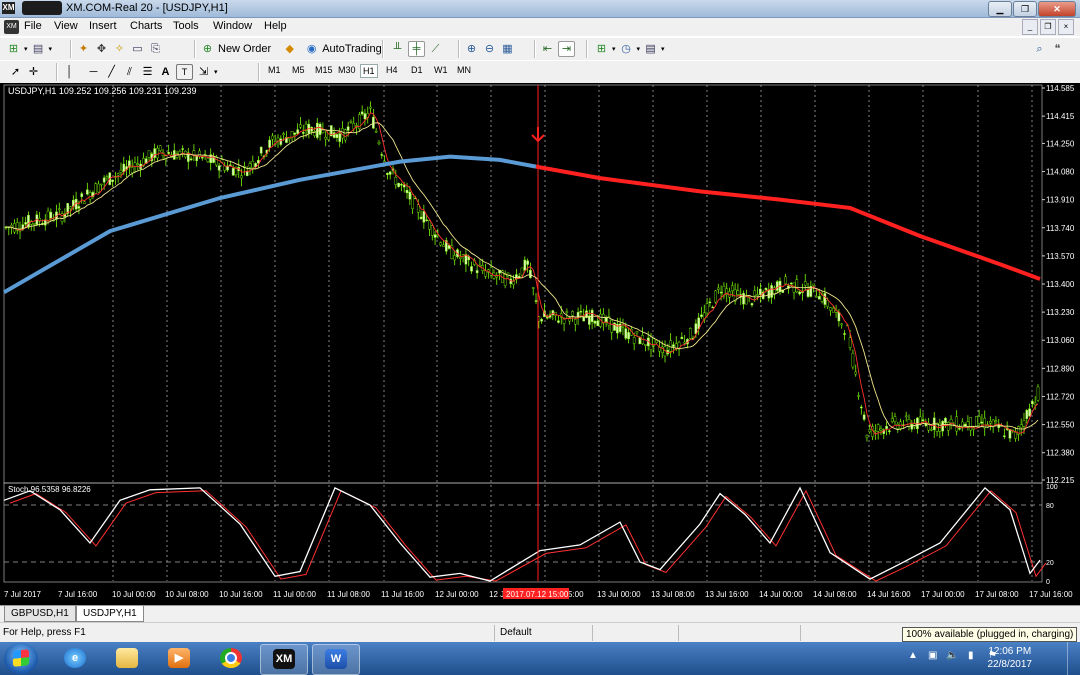  Describe the element at coordinates (289, 49) in the screenshot. I see `meta-editor-icon: ◆` at that location.